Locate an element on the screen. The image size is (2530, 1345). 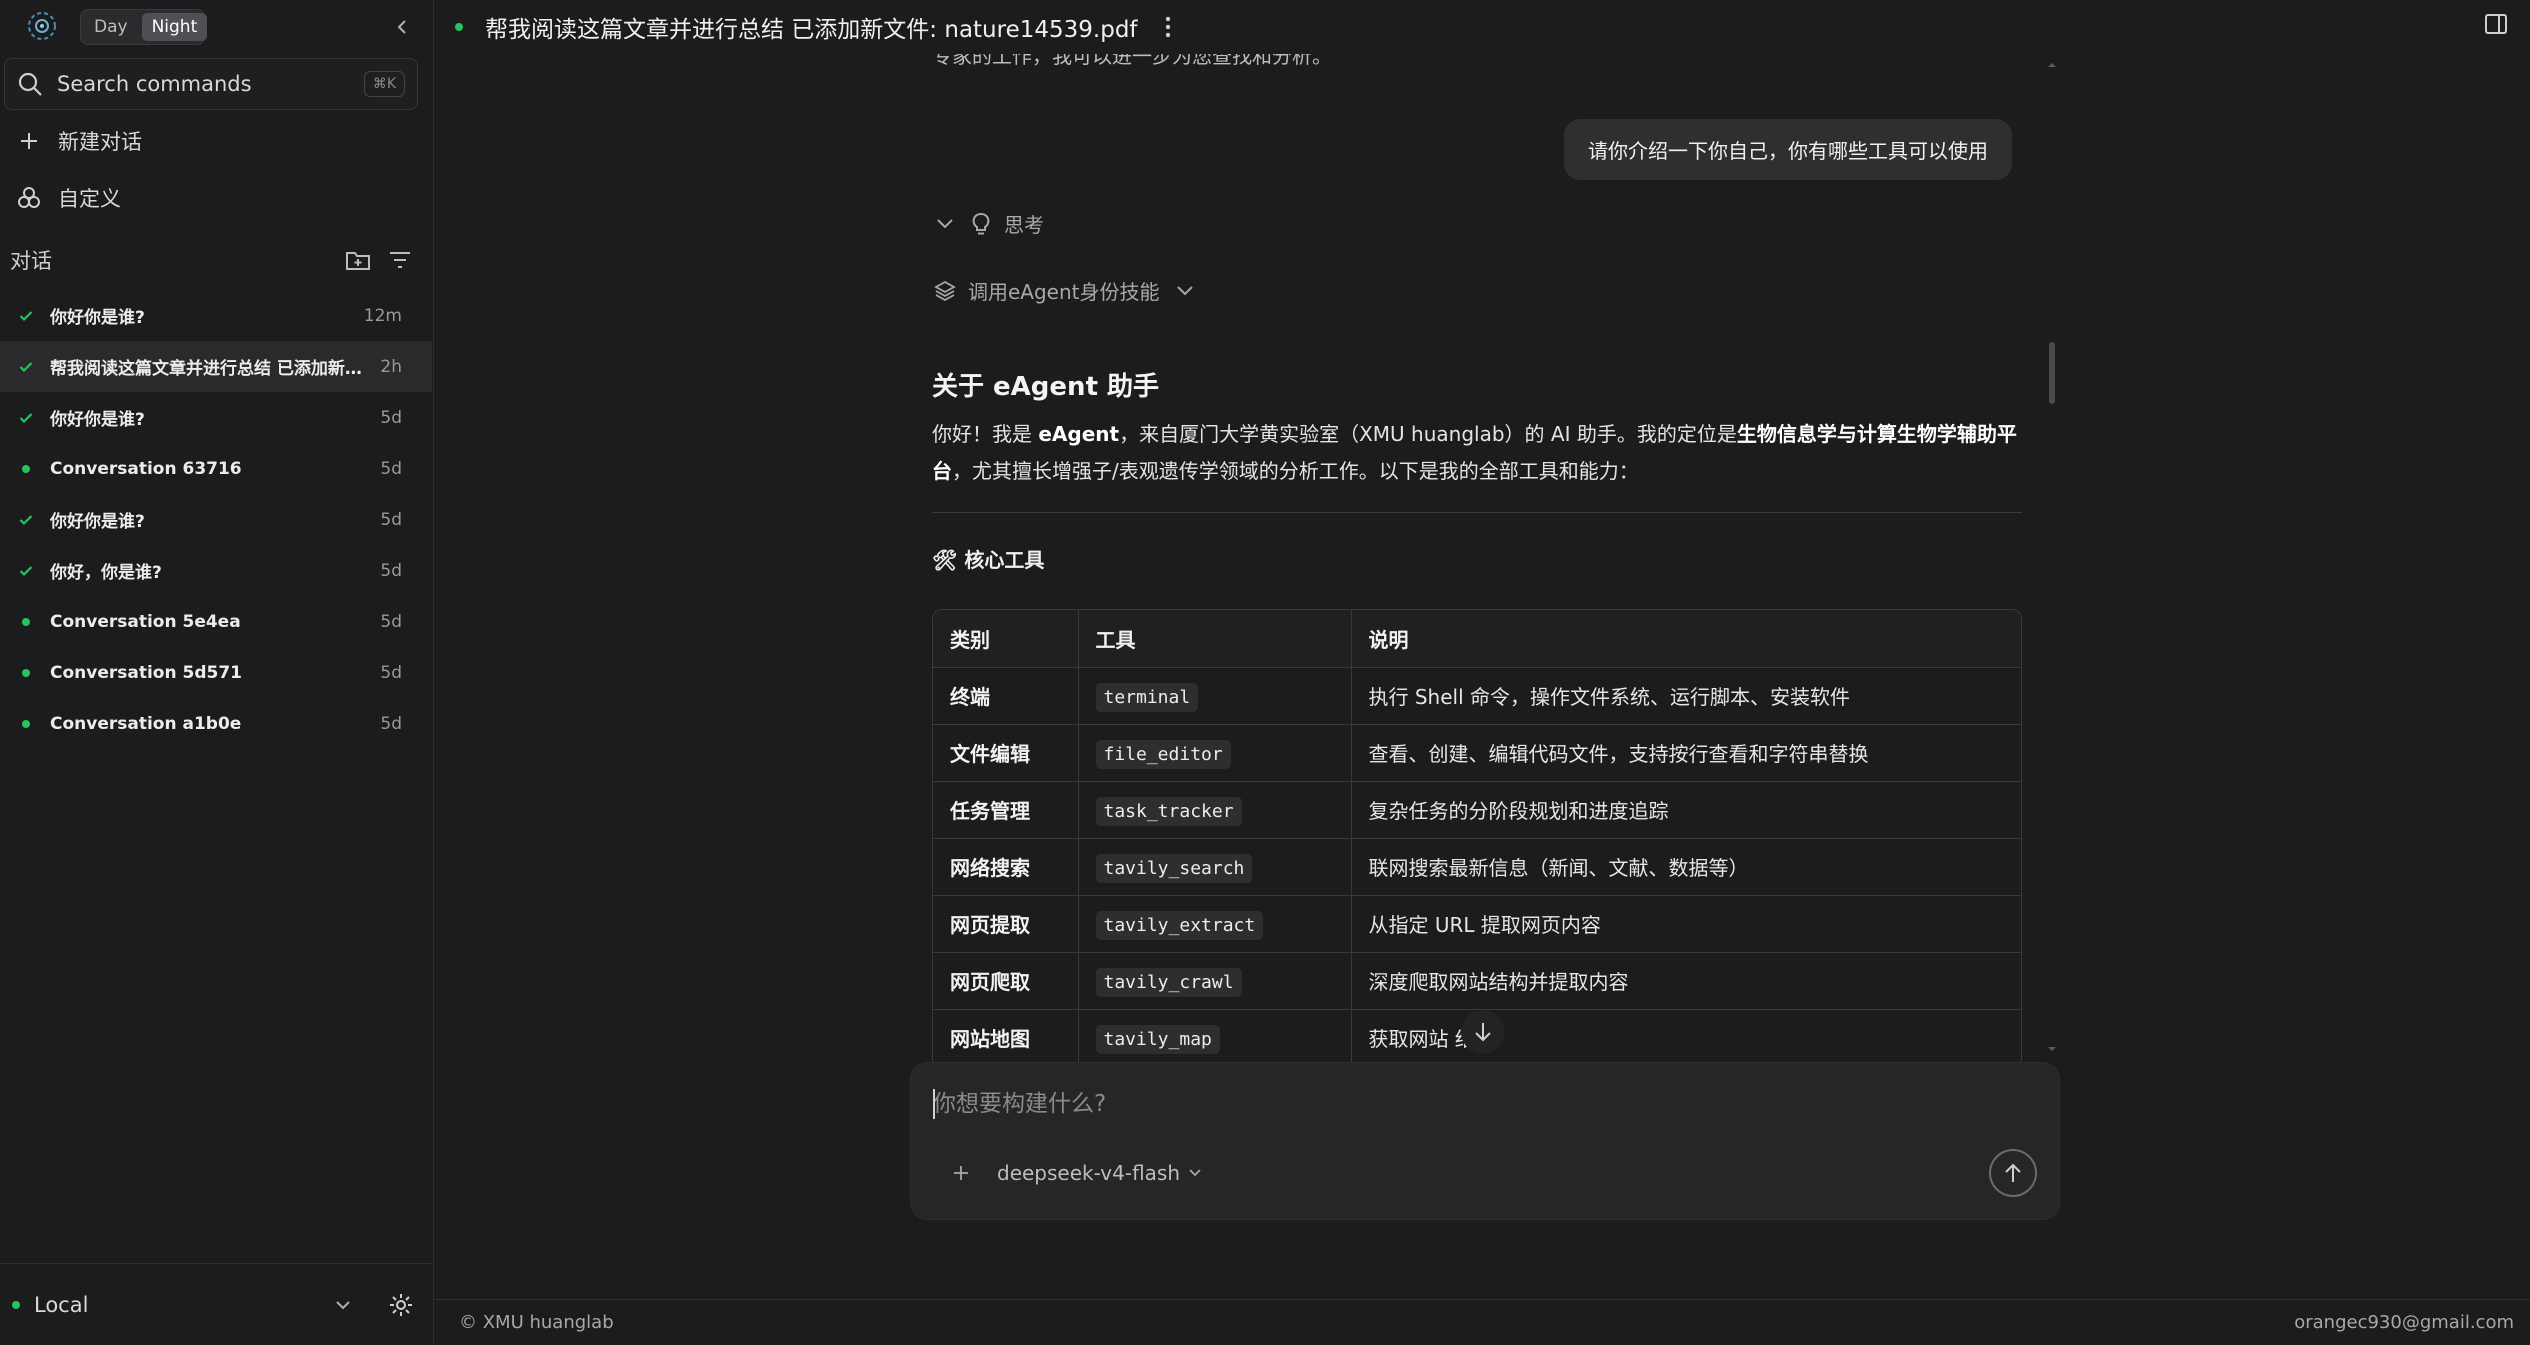
table-row: 终端 terminal 执行 Shell 命令，操作文件系统、运行脚本、安装软件 is located at coordinates (1477, 696).